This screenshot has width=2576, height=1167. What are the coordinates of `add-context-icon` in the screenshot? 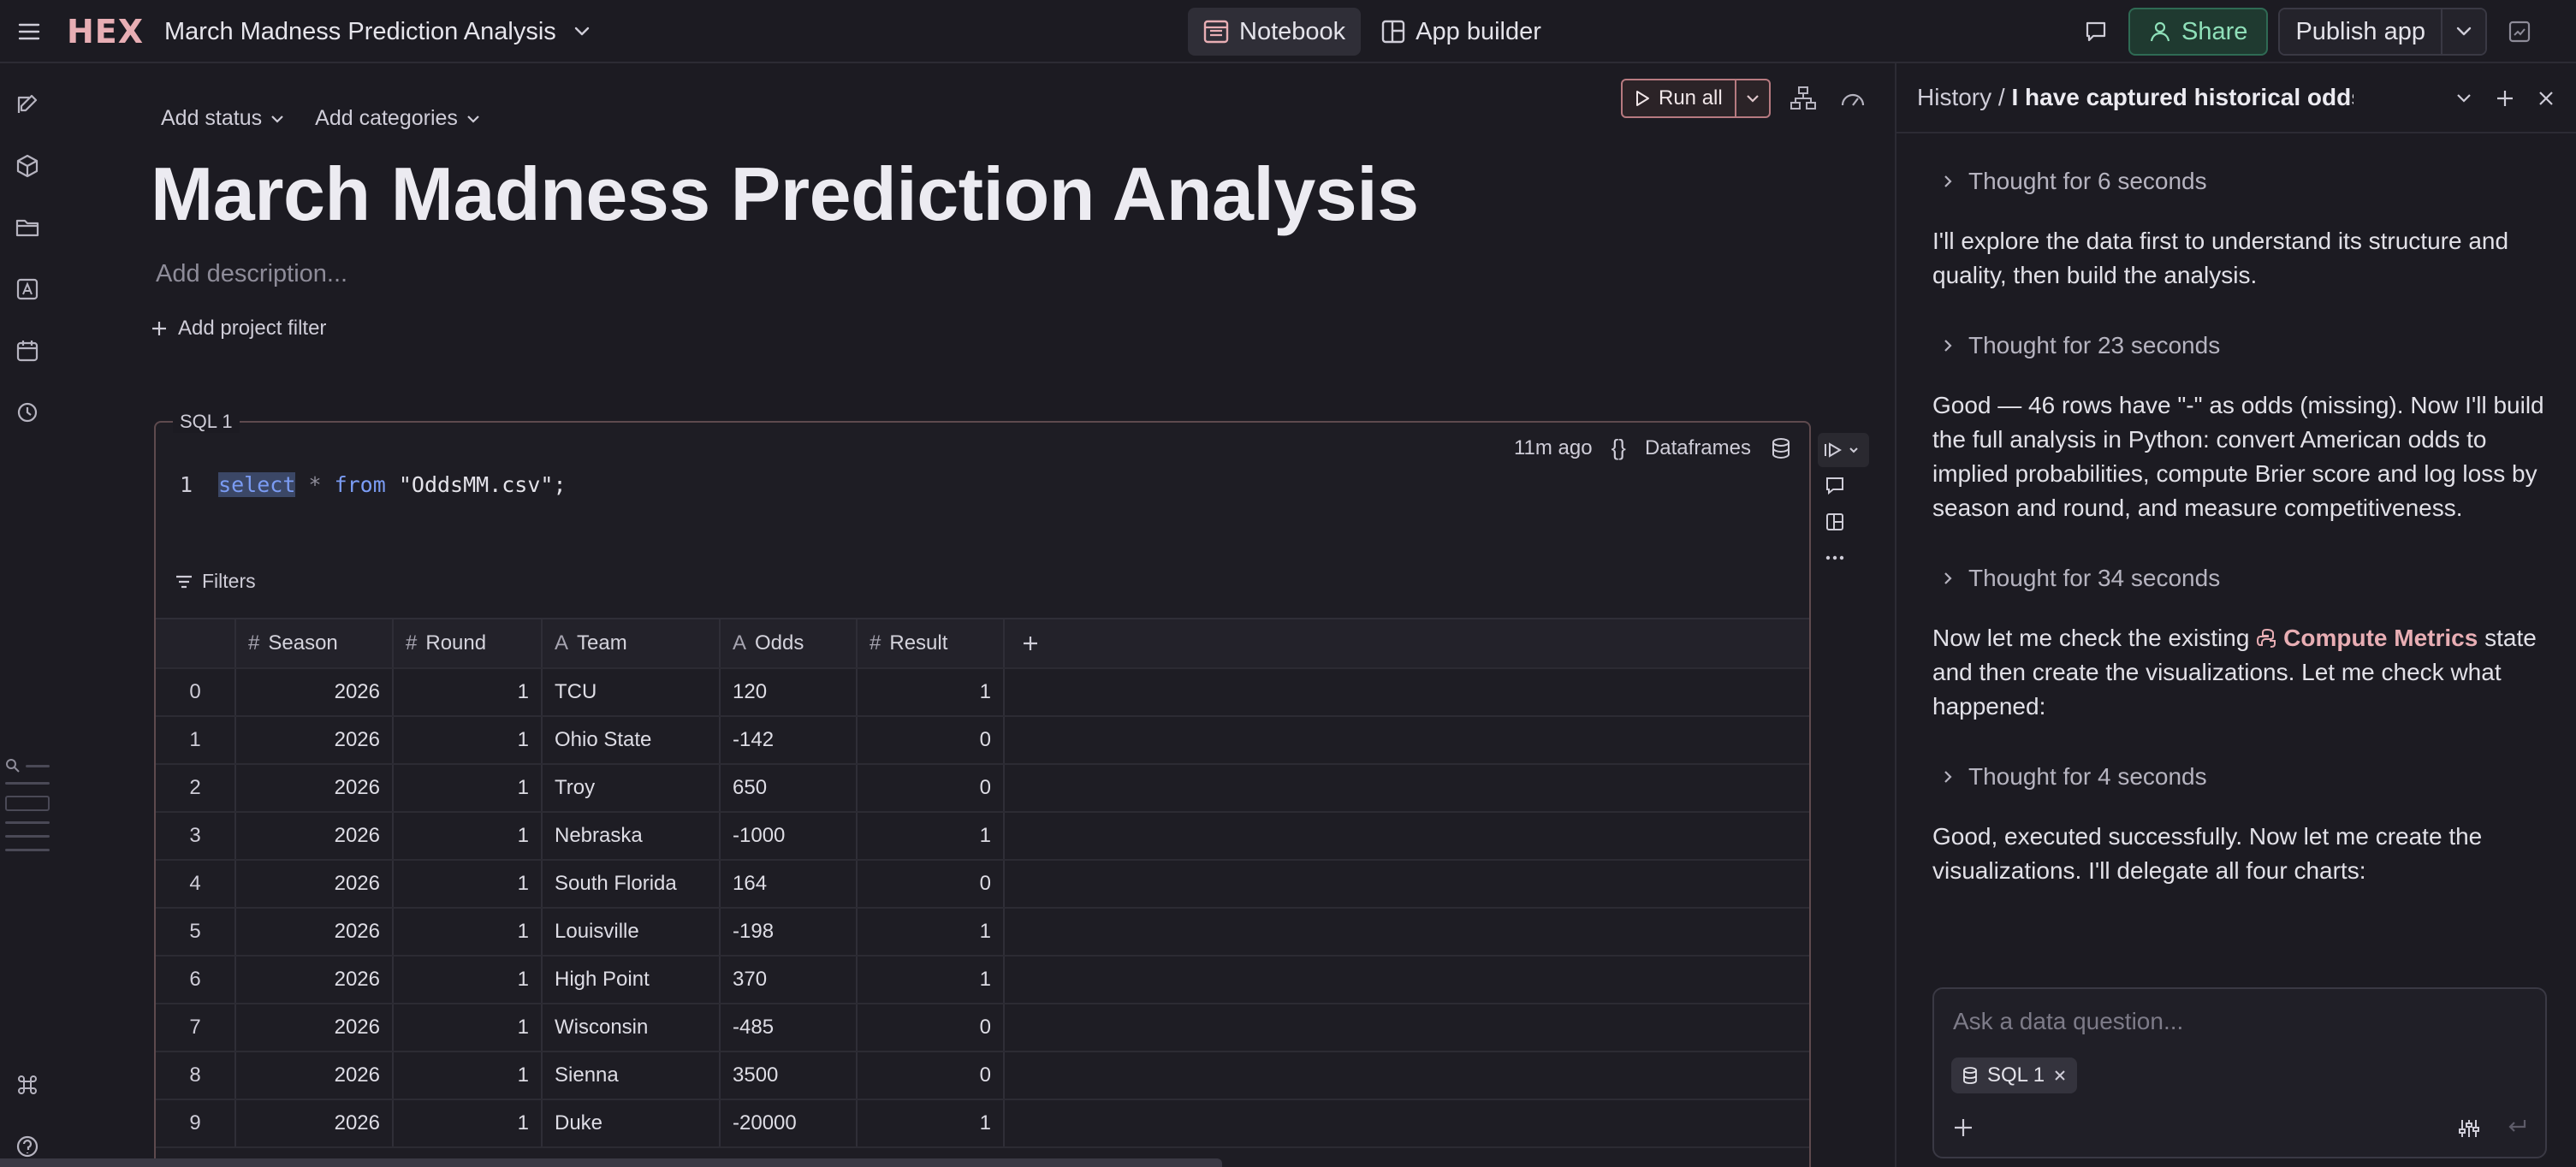 It's located at (1963, 1128).